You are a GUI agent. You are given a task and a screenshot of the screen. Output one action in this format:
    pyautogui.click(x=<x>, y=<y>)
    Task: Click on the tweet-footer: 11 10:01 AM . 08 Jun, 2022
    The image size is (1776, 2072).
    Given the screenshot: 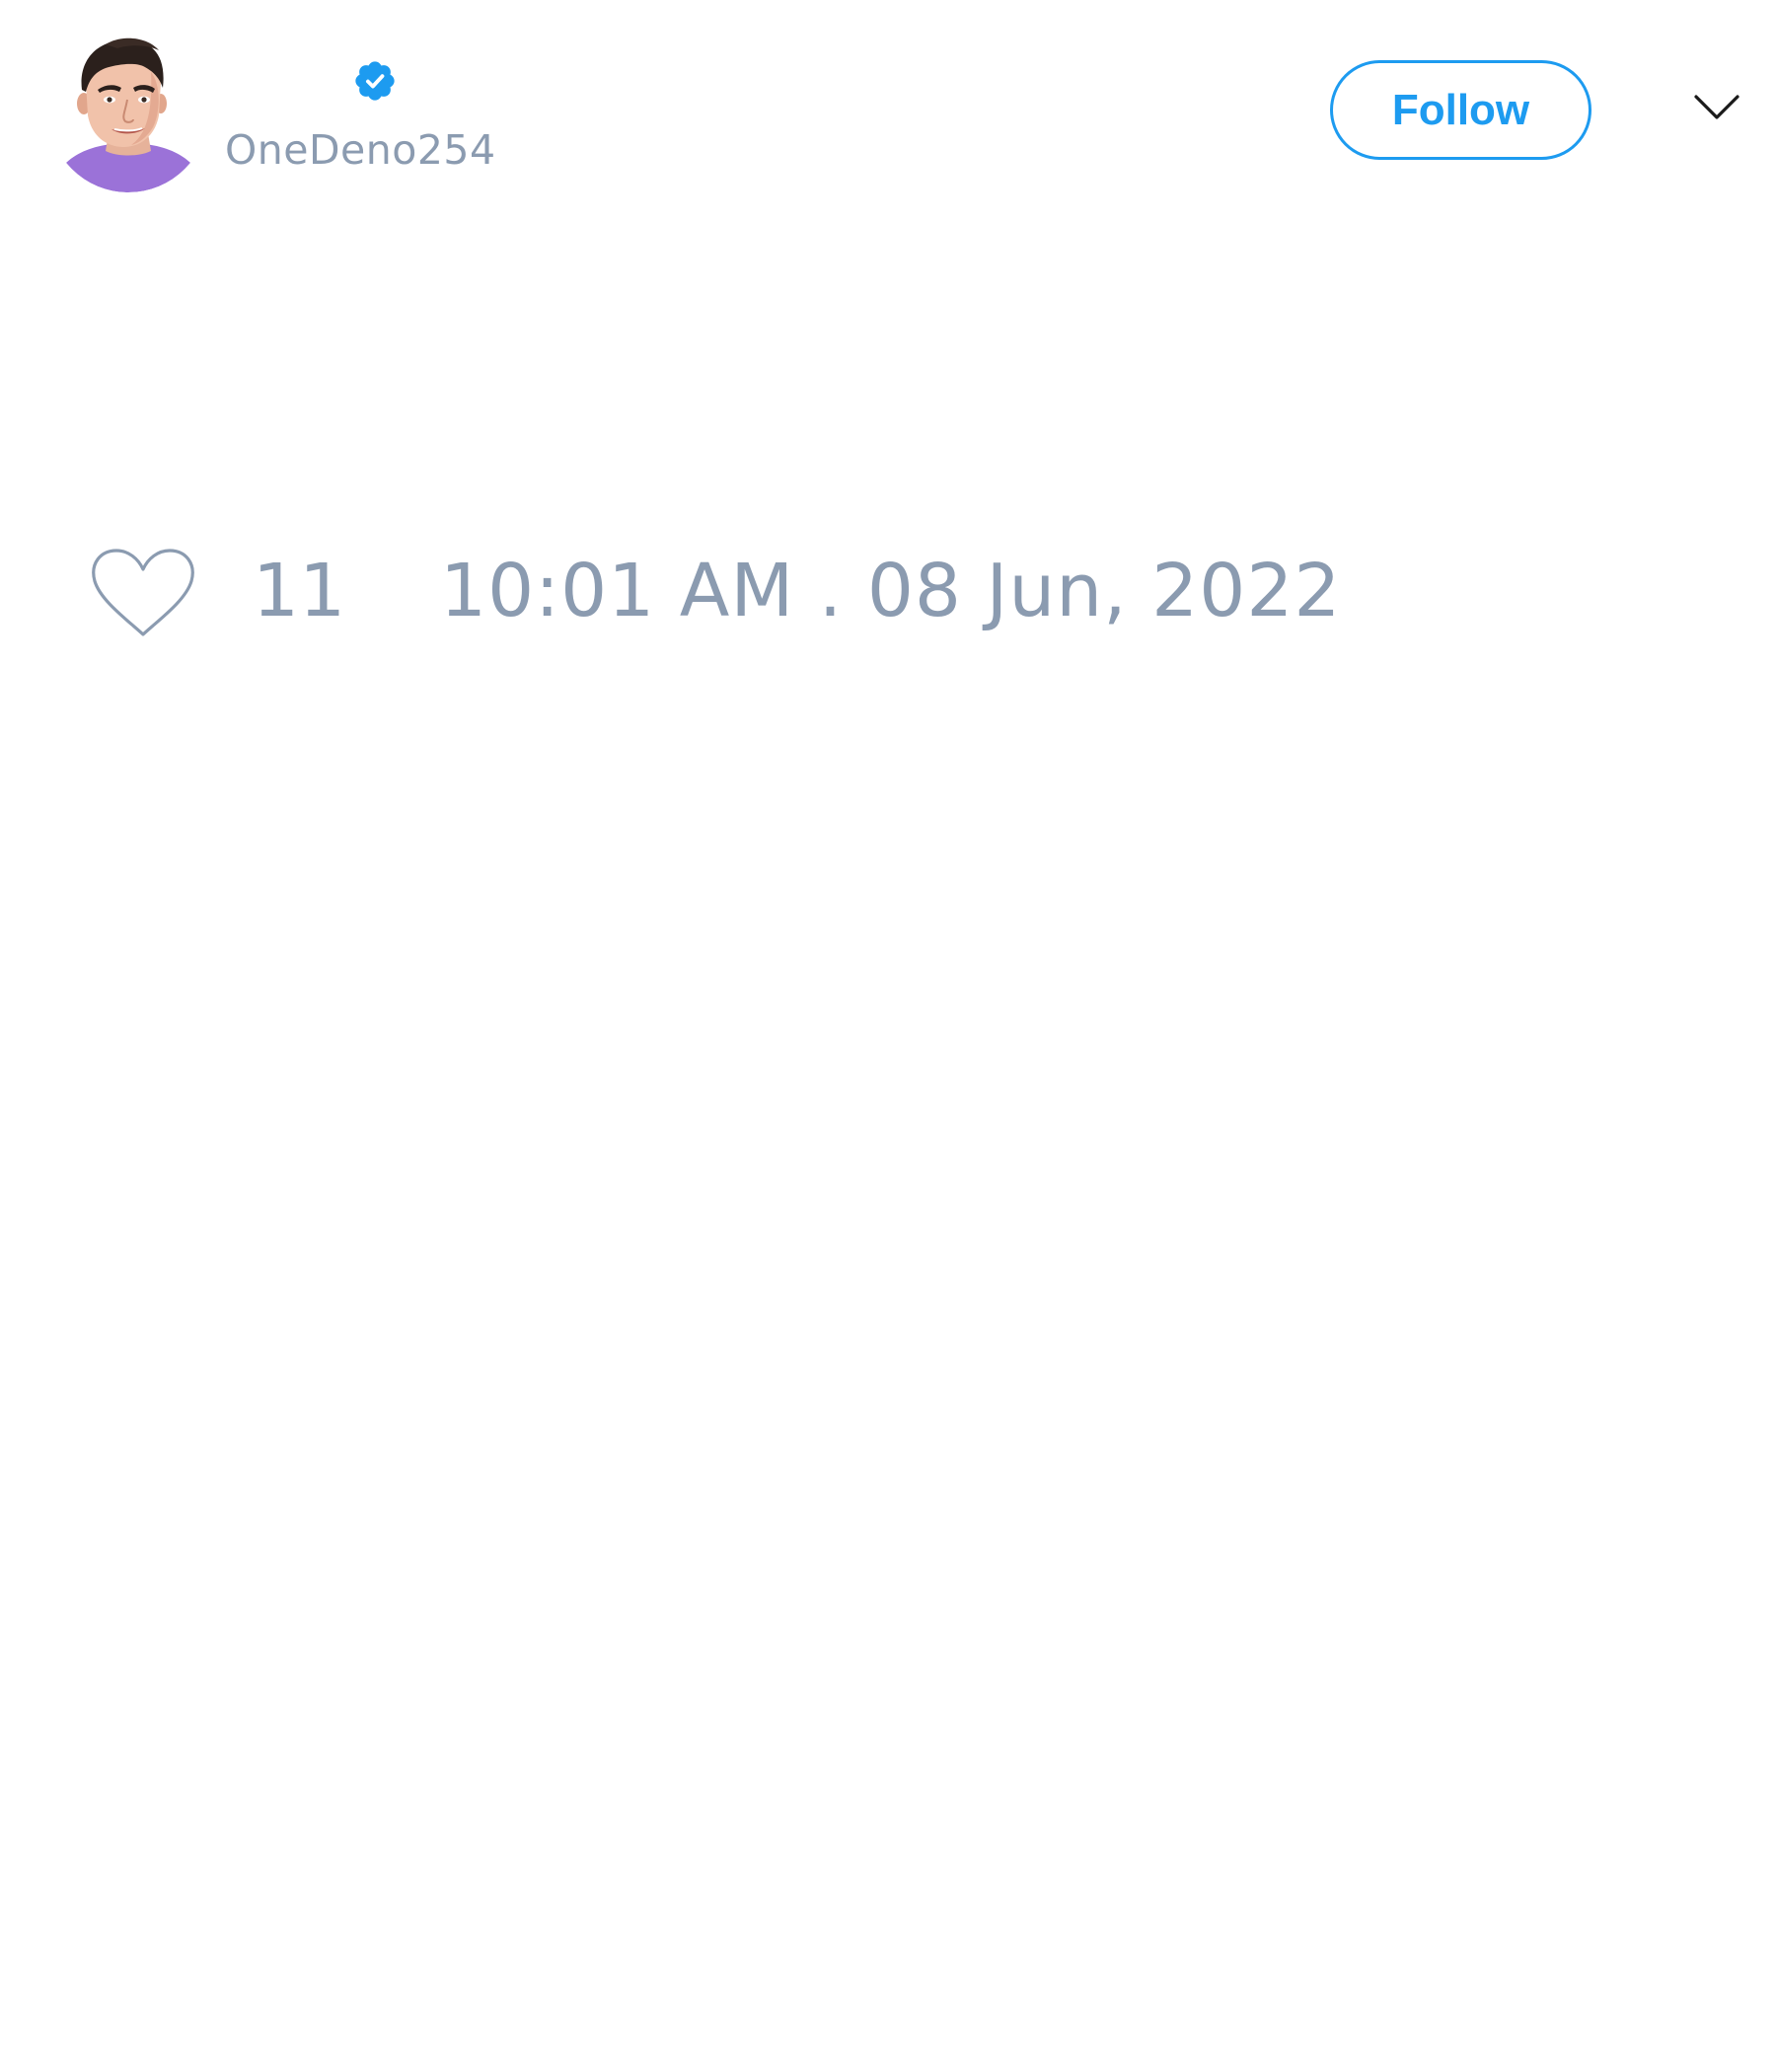 What is the action you would take?
    pyautogui.click(x=888, y=592)
    